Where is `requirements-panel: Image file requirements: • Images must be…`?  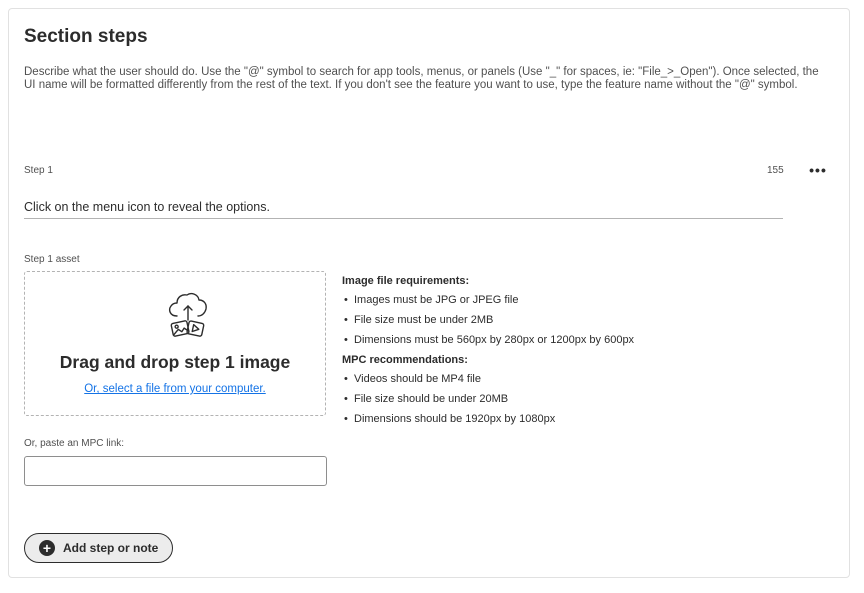
requirements-panel: Image file requirements: • Images must be… is located at coordinates (552, 353).